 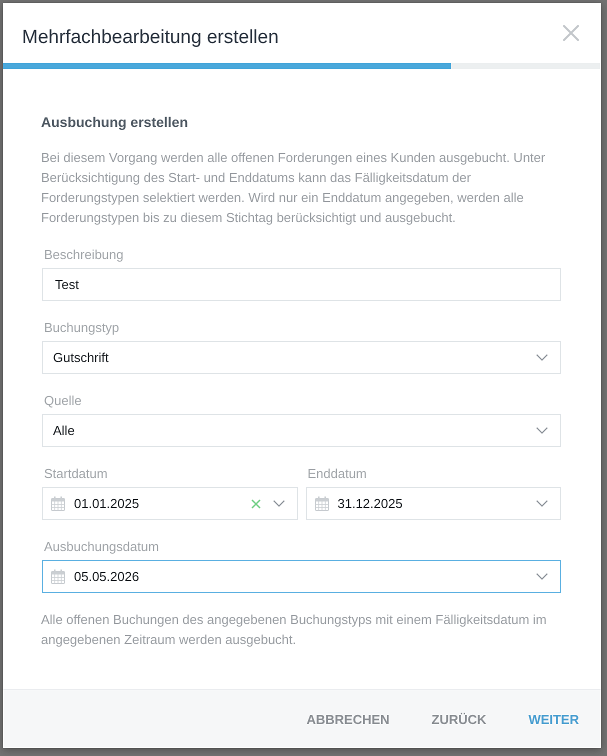 What do you see at coordinates (255, 503) in the screenshot?
I see `clear-icon` at bounding box center [255, 503].